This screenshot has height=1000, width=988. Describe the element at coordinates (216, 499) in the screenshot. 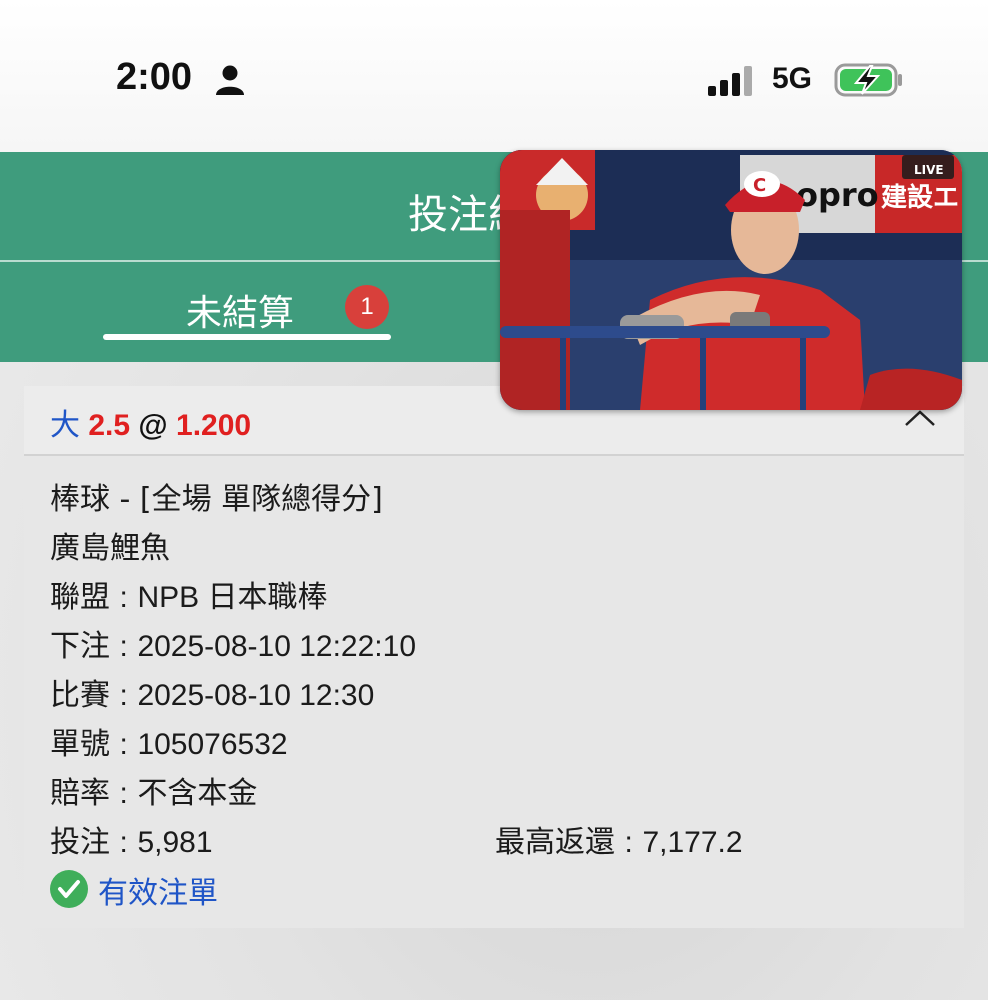

I see `market-row: 棒球 - [全場 單隊總得分]` at that location.